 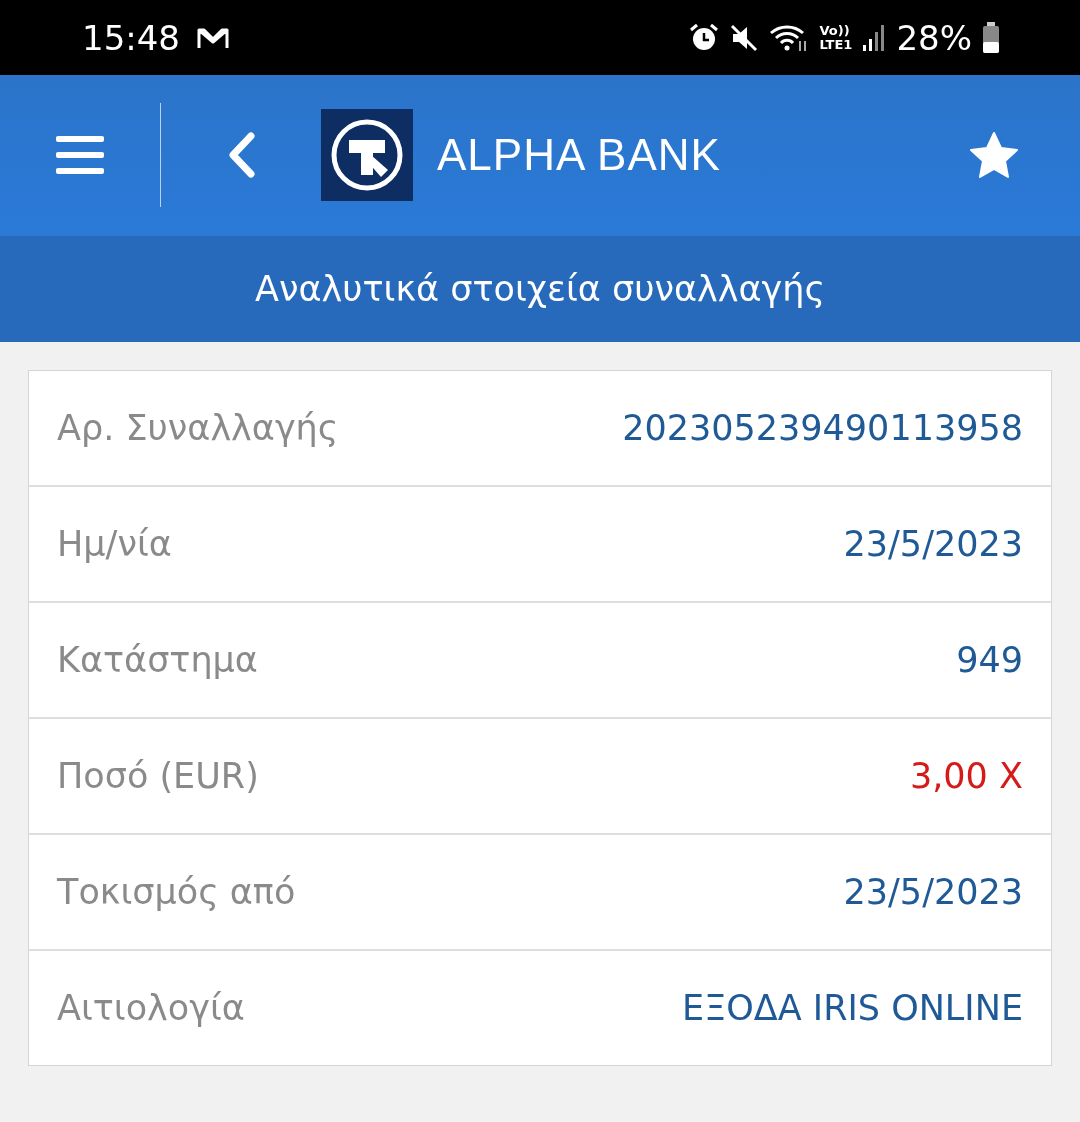 What do you see at coordinates (934, 37) in the screenshot?
I see `battery-percent: 28%` at bounding box center [934, 37].